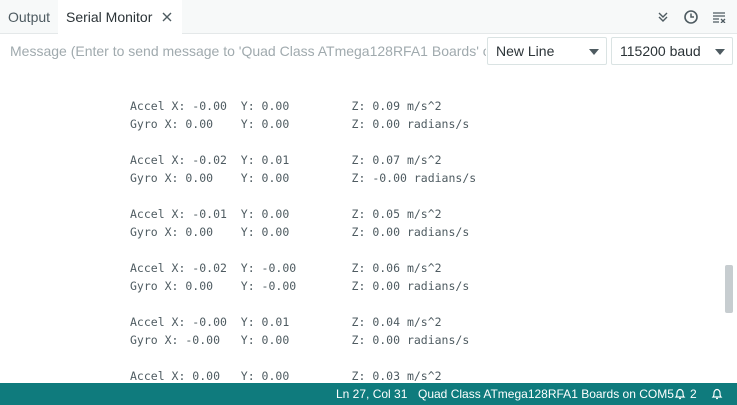 Image resolution: width=737 pixels, height=405 pixels. I want to click on panel-toolbar, so click(691, 16).